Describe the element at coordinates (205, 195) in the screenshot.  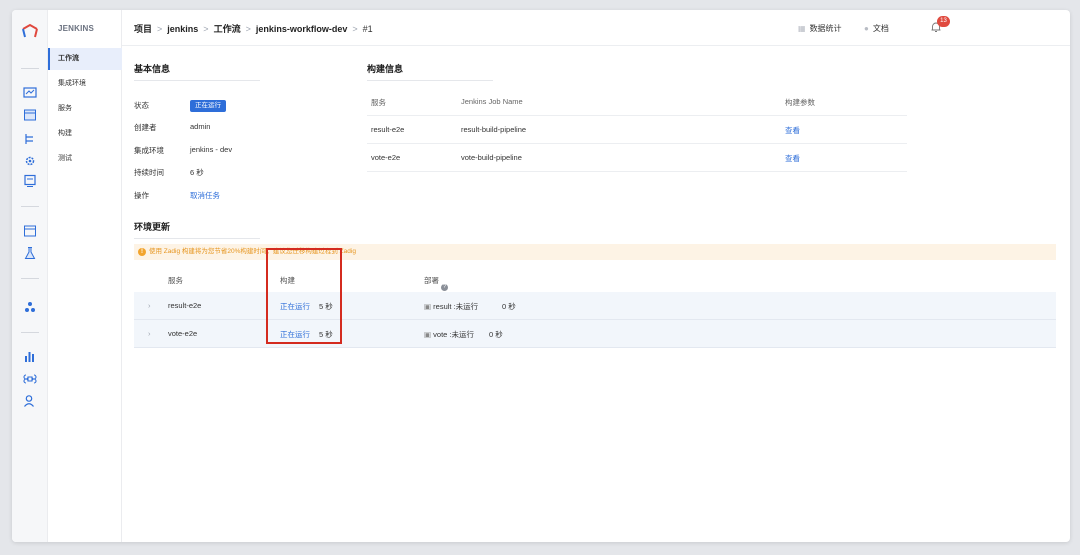
I see `cancel-task-link: 取消任务` at that location.